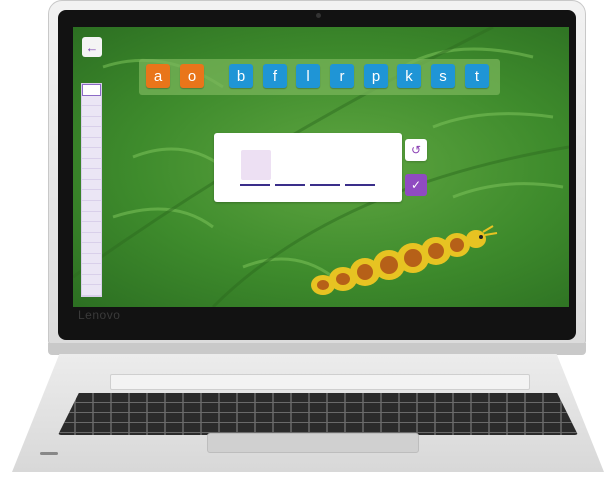  I want to click on check-button: ✓, so click(416, 185).